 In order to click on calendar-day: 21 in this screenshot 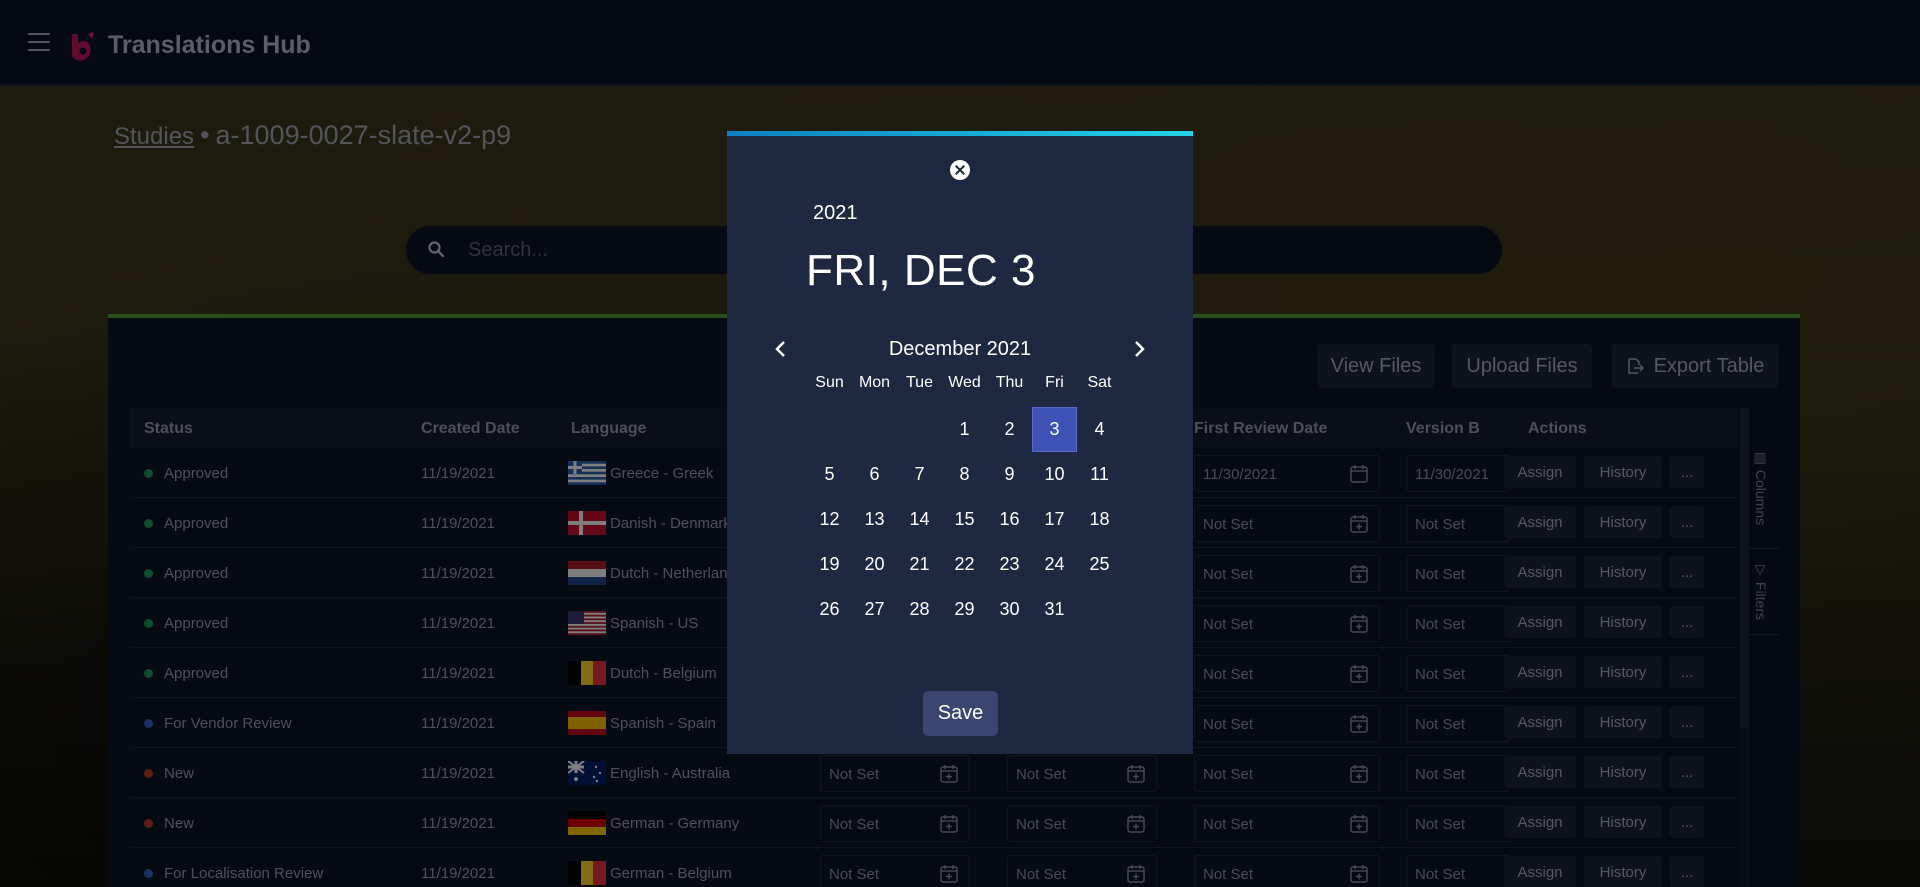, I will do `click(919, 564)`.